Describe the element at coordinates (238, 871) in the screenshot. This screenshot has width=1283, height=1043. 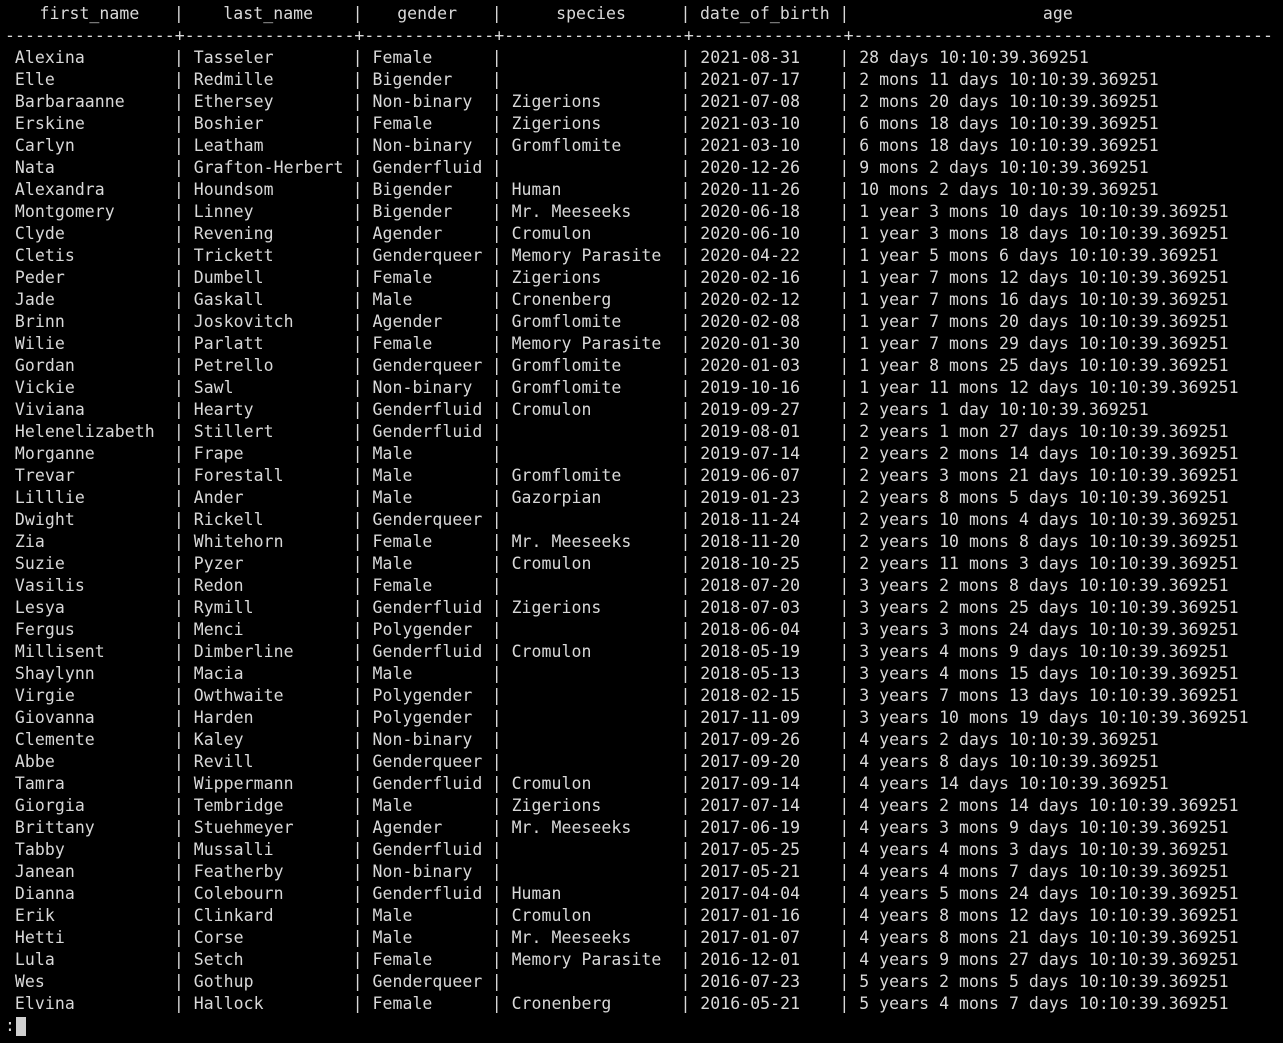
I see `last-name-cell: Featherby` at that location.